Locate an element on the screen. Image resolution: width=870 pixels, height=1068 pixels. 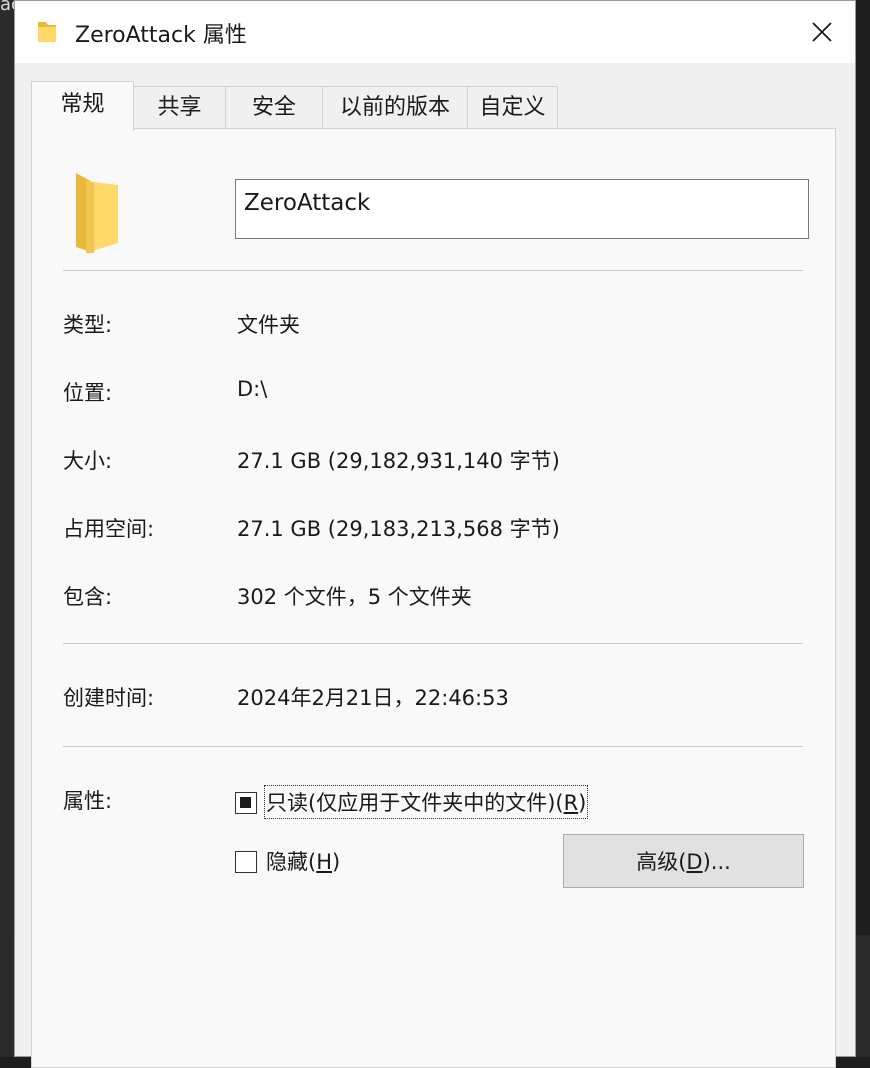
title-bar: ZeroAttack 属性 is located at coordinates (435, 32).